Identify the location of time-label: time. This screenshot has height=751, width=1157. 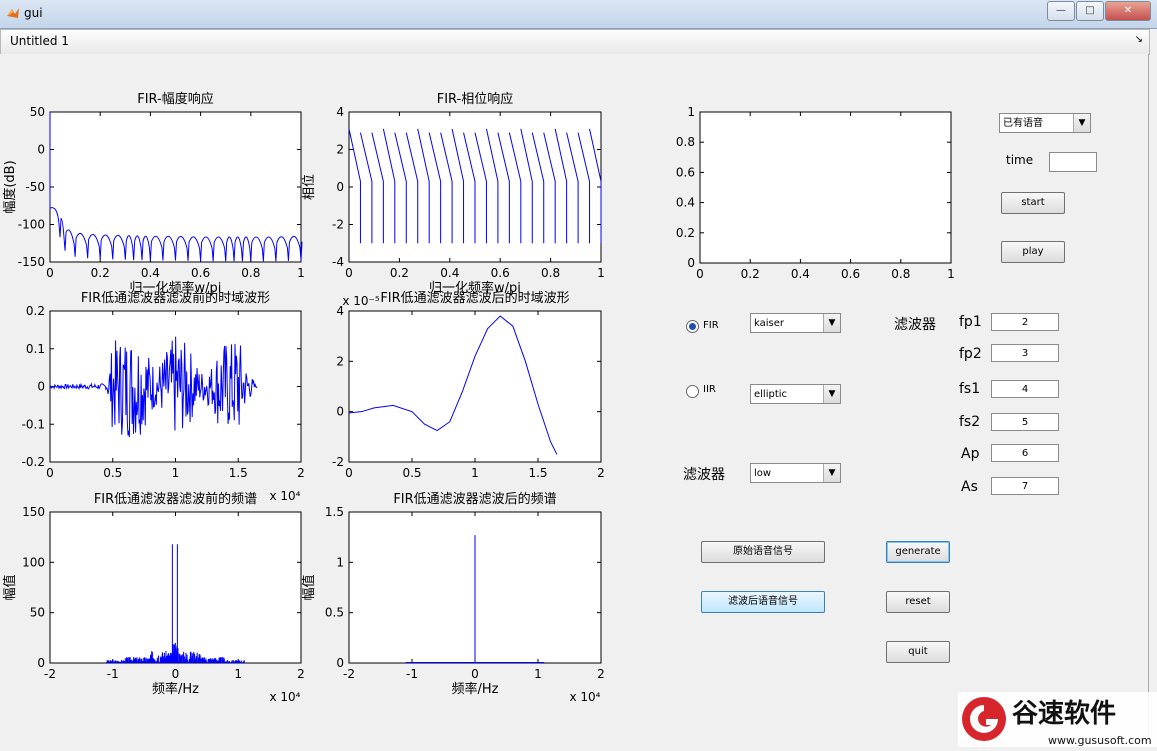
(1020, 160).